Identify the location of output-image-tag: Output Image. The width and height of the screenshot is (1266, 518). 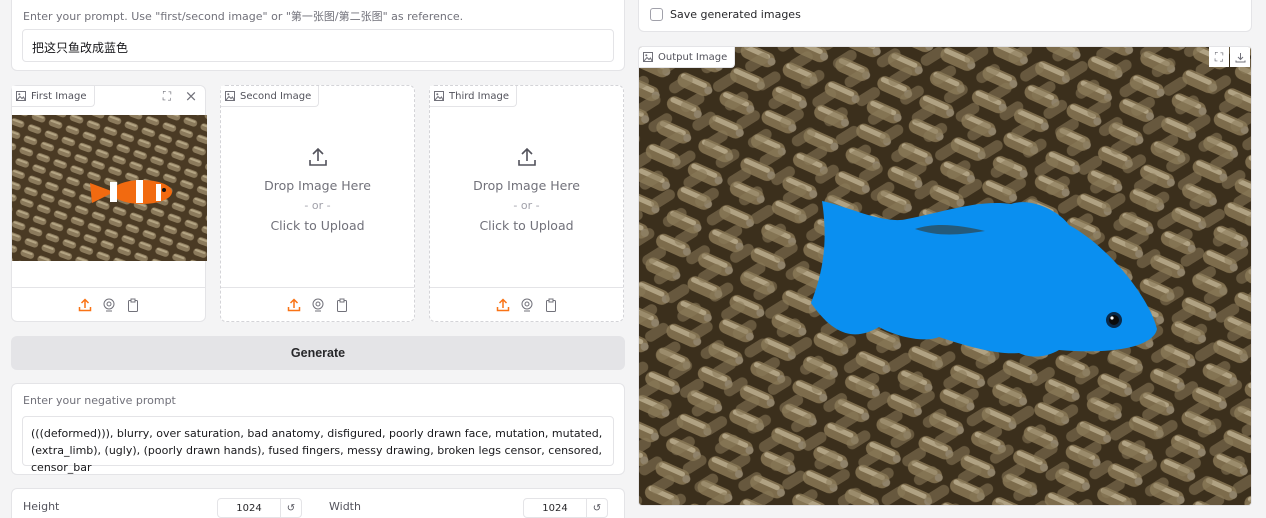
(687, 57).